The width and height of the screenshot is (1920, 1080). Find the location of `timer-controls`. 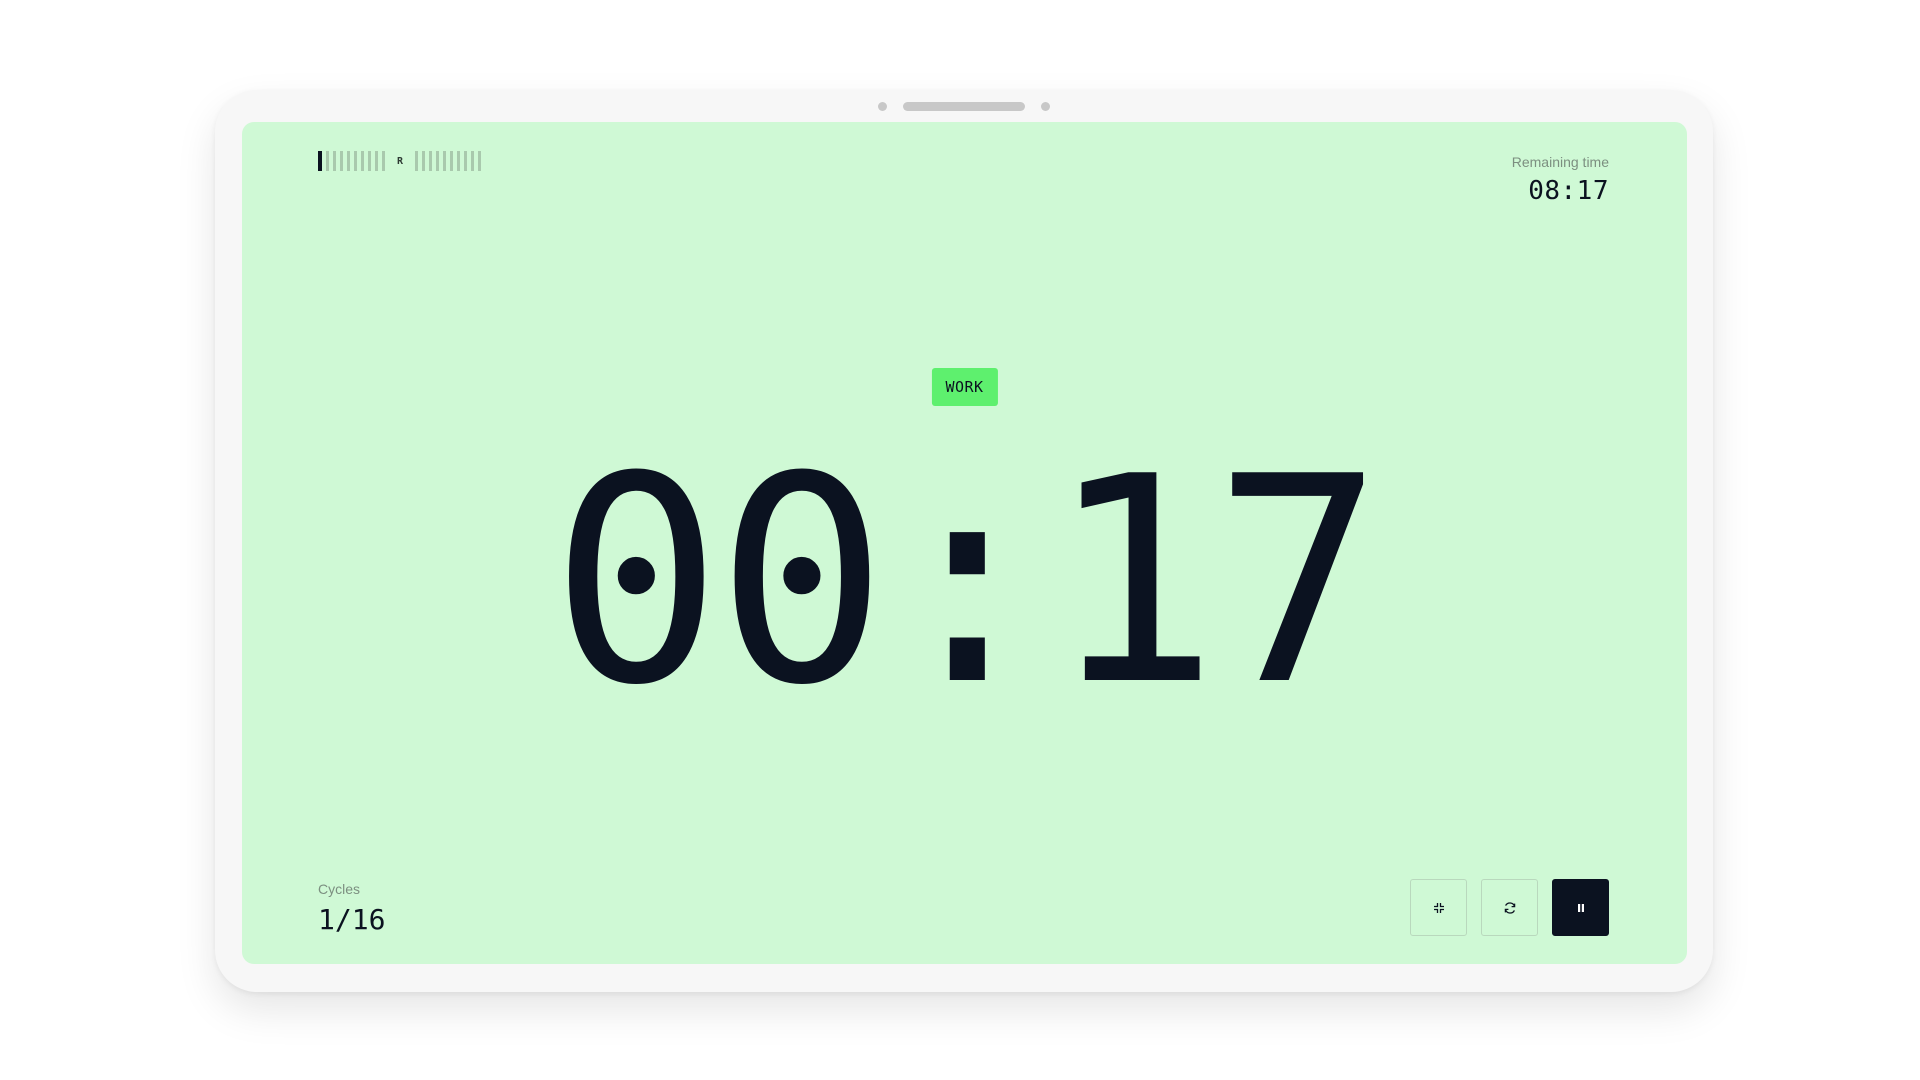

timer-controls is located at coordinates (1509, 907).